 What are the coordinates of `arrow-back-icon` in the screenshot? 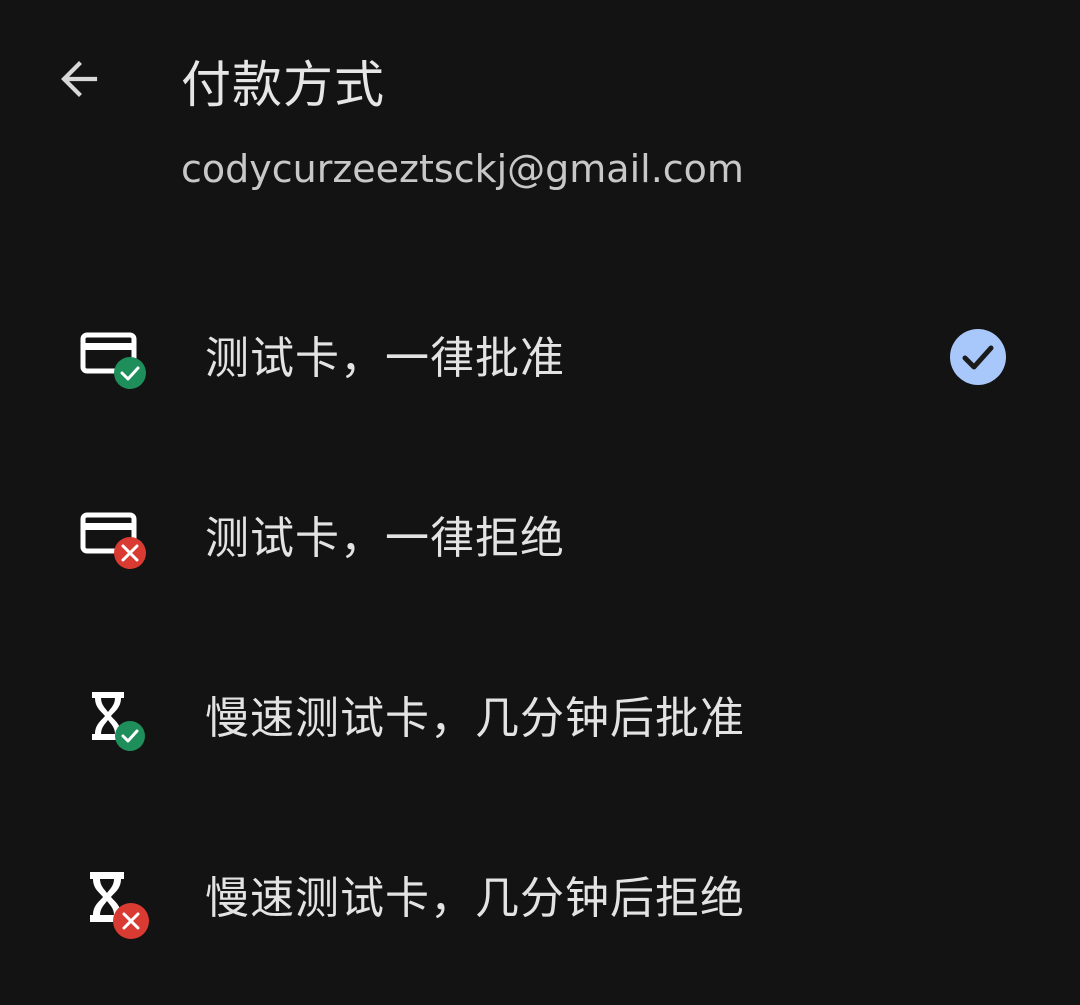 It's located at (79, 79).